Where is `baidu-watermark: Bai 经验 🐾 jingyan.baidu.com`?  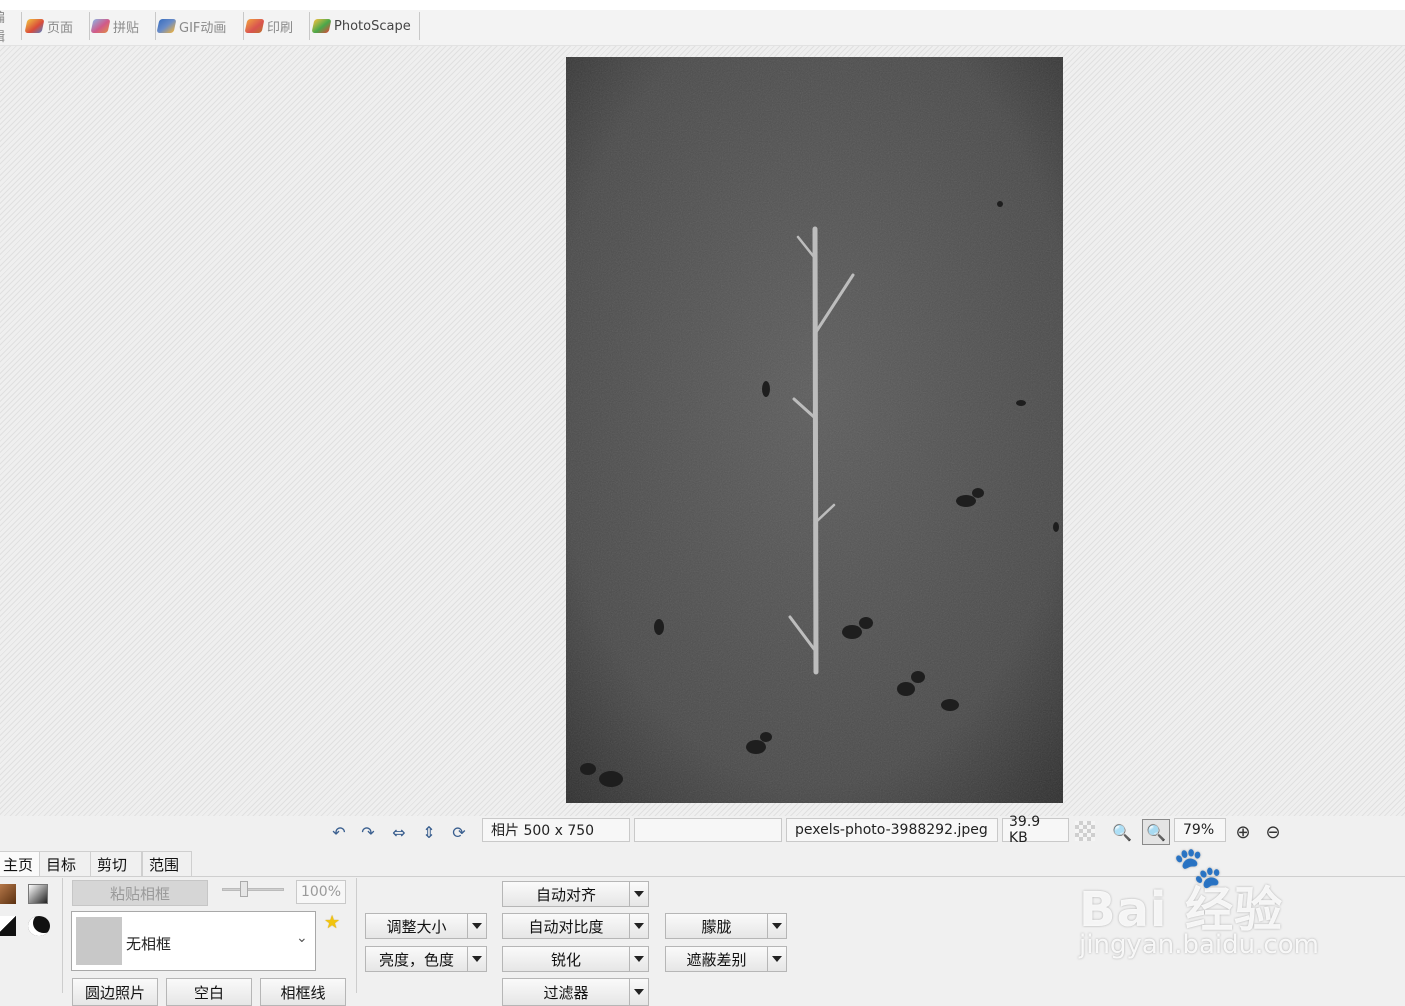 baidu-watermark: Bai 经验 🐾 jingyan.baidu.com is located at coordinates (1205, 906).